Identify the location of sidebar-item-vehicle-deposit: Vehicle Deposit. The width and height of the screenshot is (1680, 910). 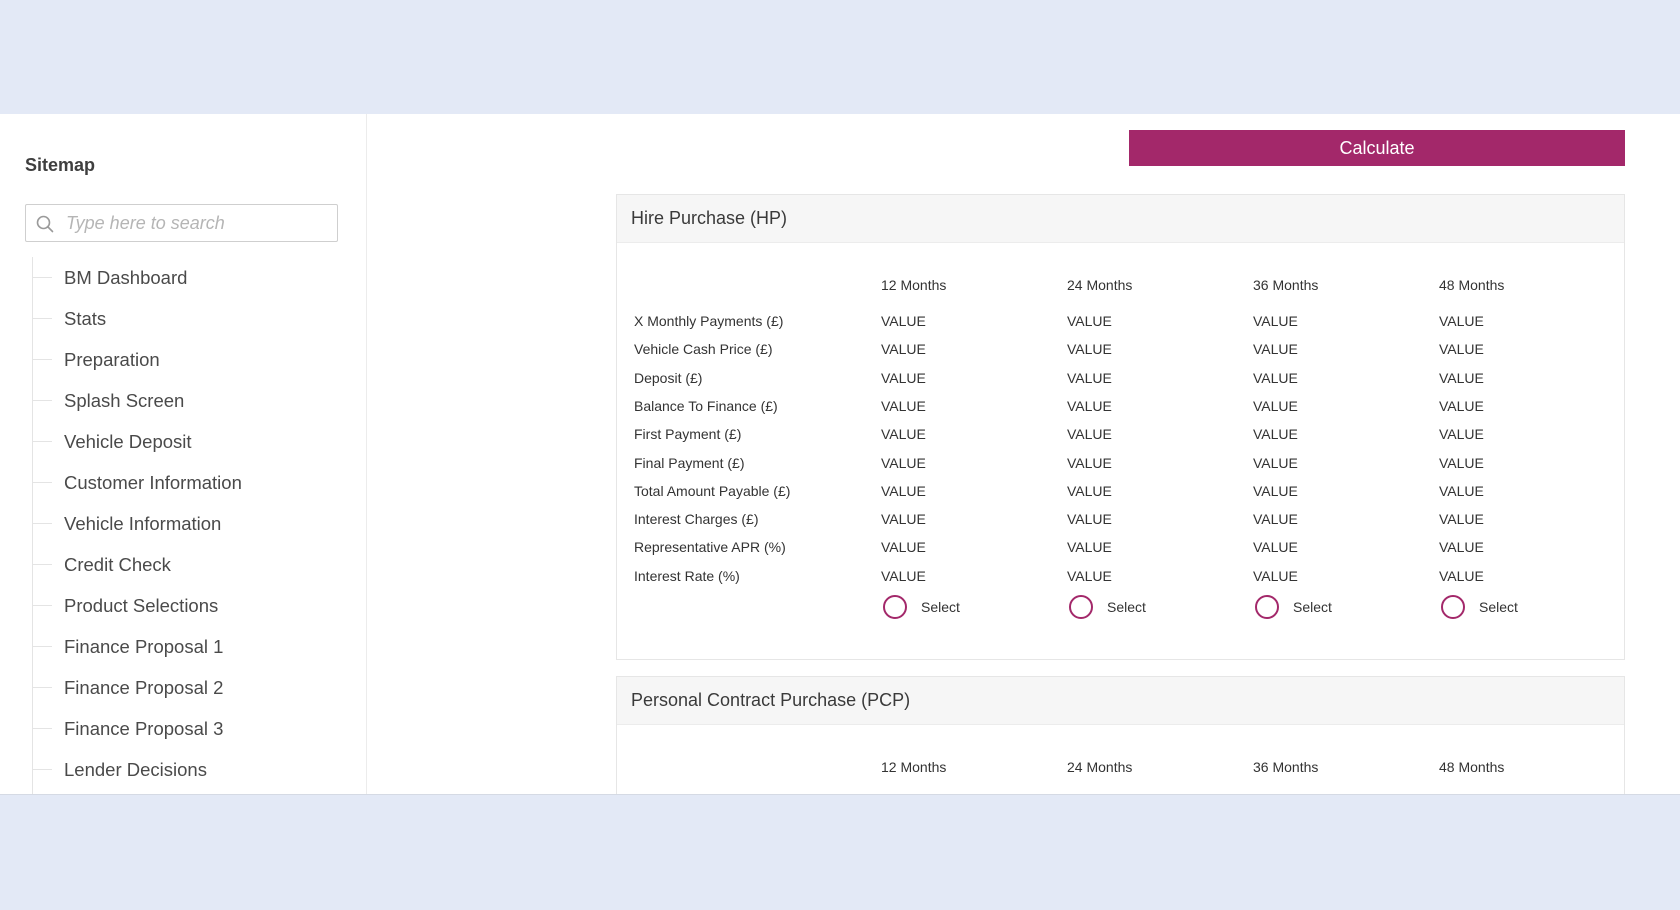
(192, 441).